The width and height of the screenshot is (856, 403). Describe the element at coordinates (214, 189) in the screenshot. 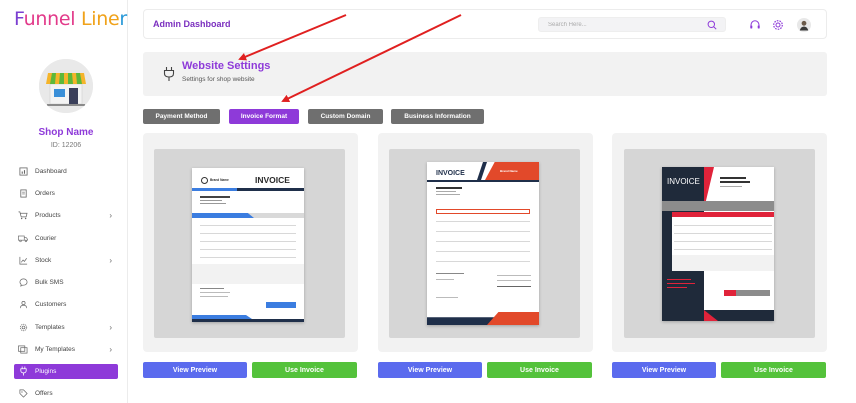

I see `header-accent` at that location.